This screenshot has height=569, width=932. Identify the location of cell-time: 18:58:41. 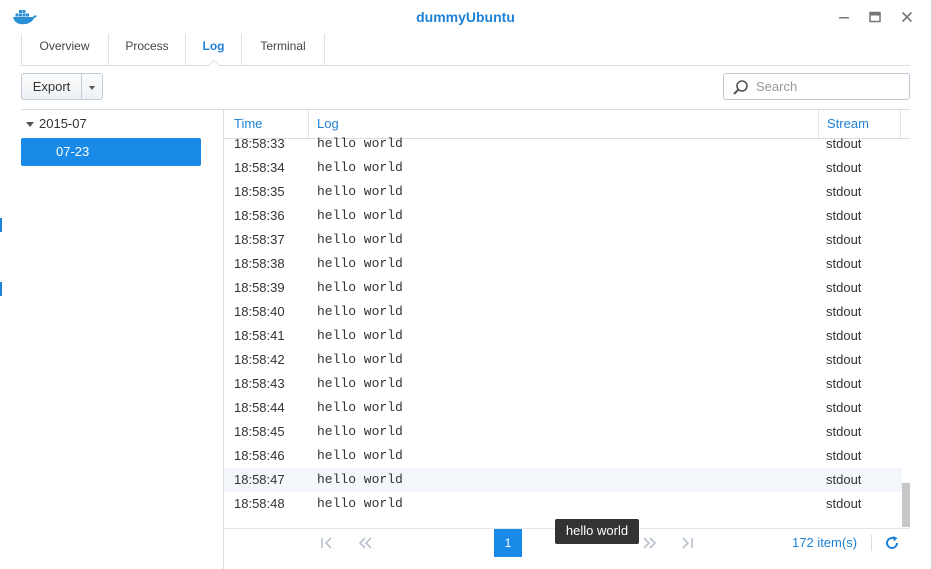
(259, 335).